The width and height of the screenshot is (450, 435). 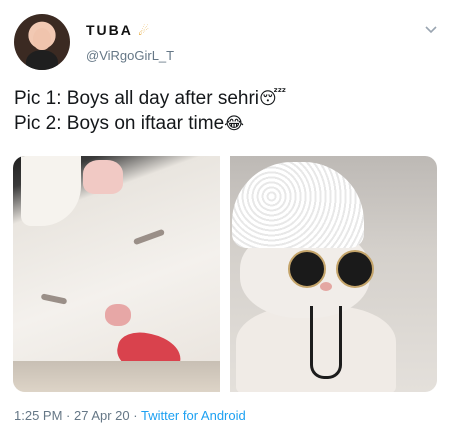 I want to click on tweet-line-2: Pic 2: Boys on iftaar time😂, so click(x=129, y=123).